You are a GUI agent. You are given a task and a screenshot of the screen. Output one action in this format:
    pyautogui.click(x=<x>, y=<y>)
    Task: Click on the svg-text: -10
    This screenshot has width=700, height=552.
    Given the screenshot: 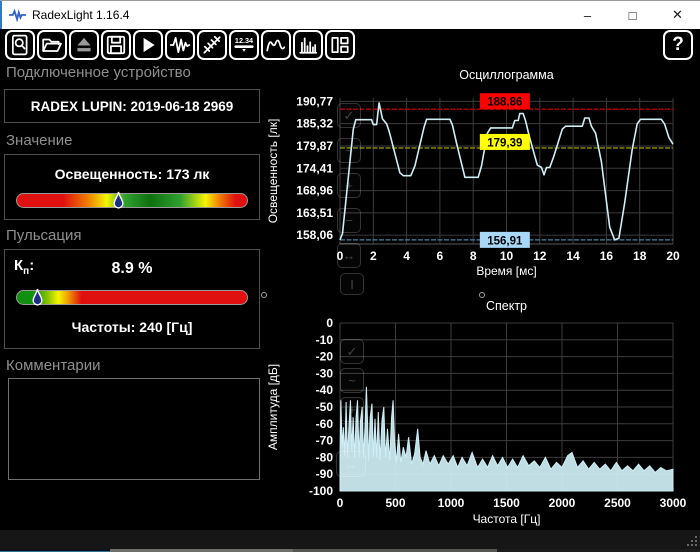 What is the action you would take?
    pyautogui.click(x=325, y=340)
    